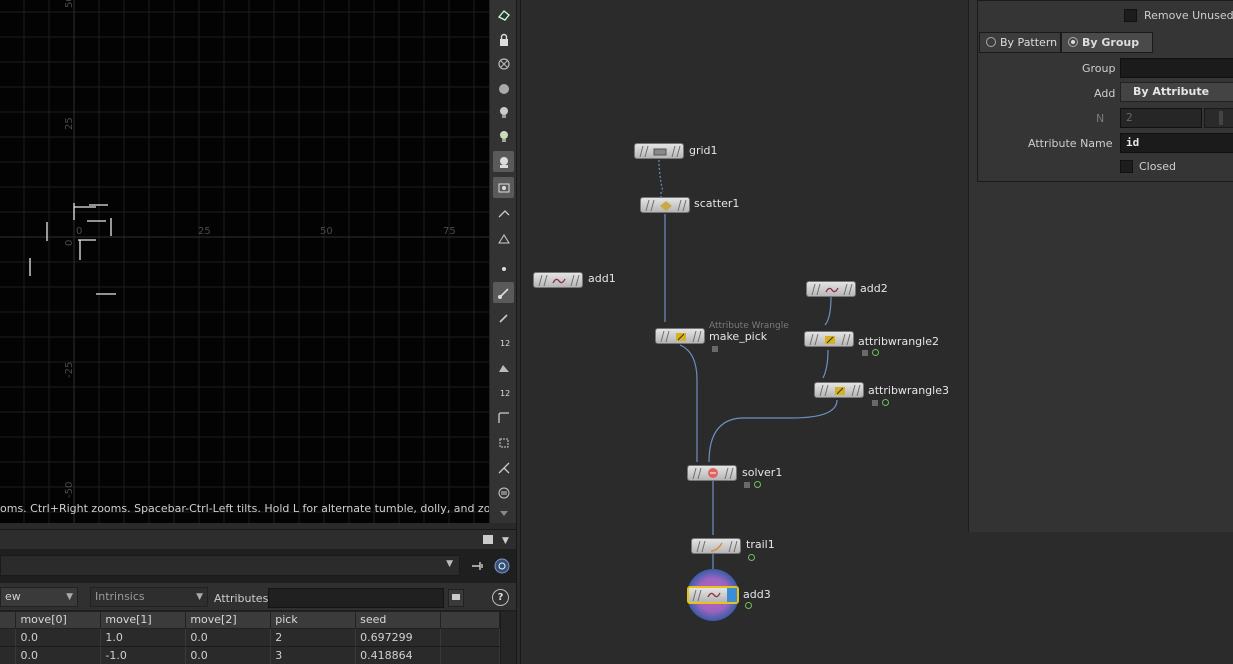 This screenshot has height=664, width=1233. What do you see at coordinates (1111, 42) in the screenshot?
I see `tab-label: By Group` at bounding box center [1111, 42].